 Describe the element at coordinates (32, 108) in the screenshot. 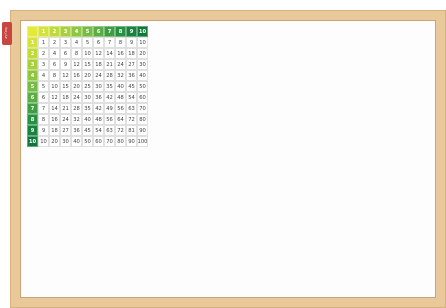

I see `row-header-cell: 7` at that location.